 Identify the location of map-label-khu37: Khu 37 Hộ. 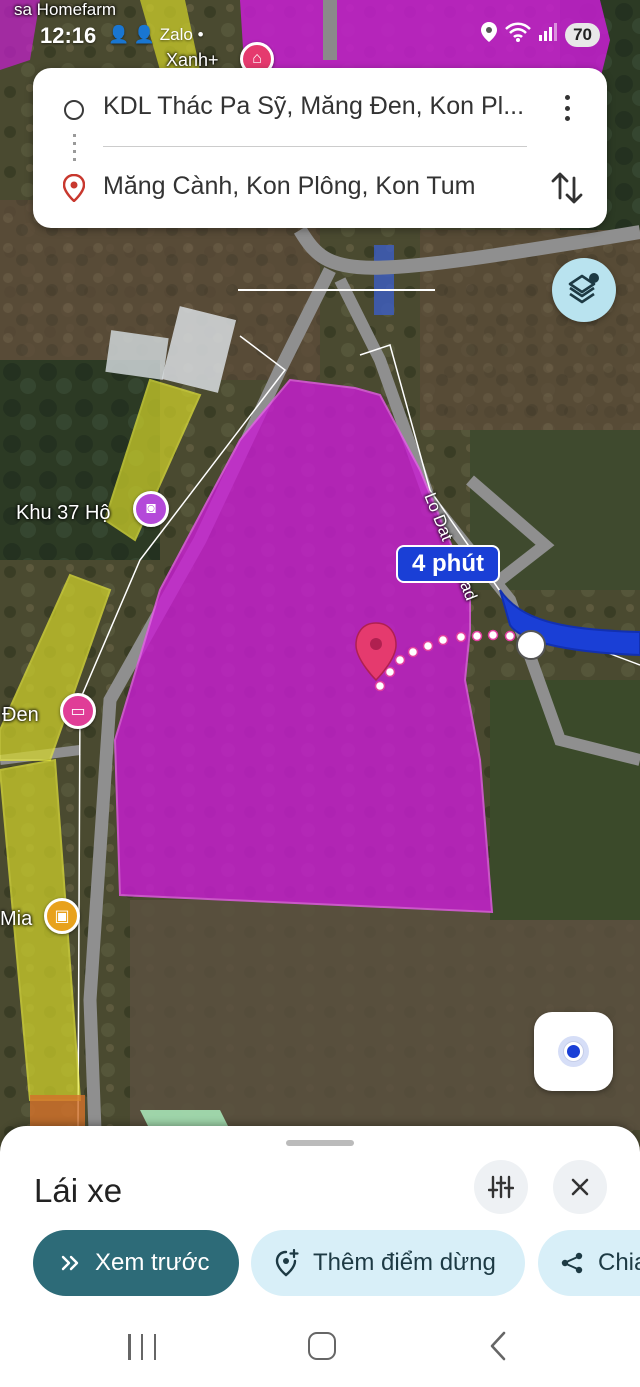
(63, 513).